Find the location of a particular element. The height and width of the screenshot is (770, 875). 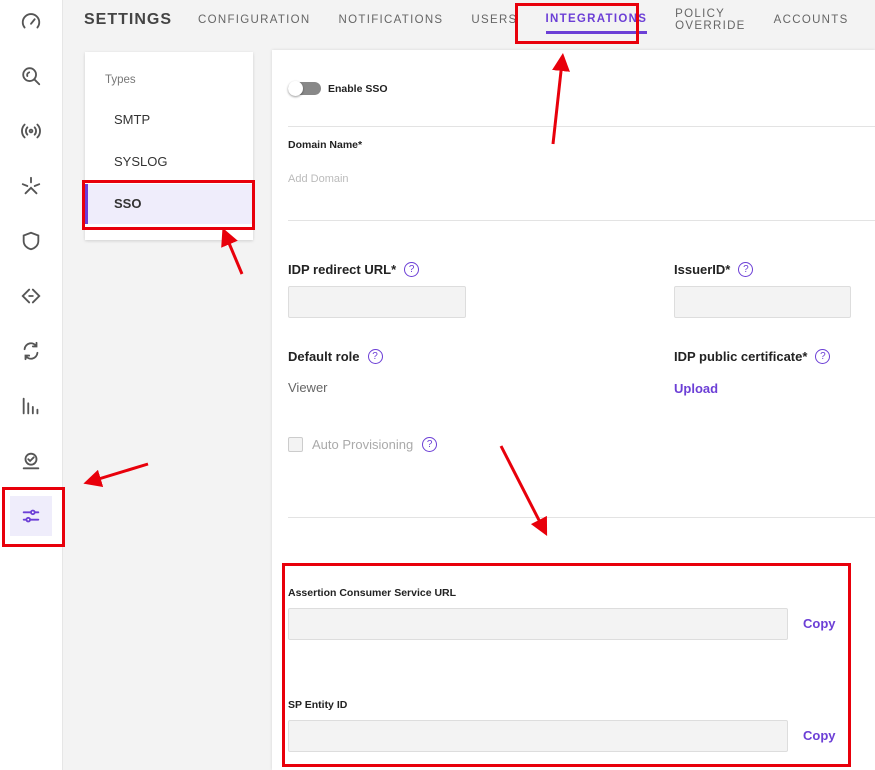

type-smtp: SMTP is located at coordinates (169, 120).